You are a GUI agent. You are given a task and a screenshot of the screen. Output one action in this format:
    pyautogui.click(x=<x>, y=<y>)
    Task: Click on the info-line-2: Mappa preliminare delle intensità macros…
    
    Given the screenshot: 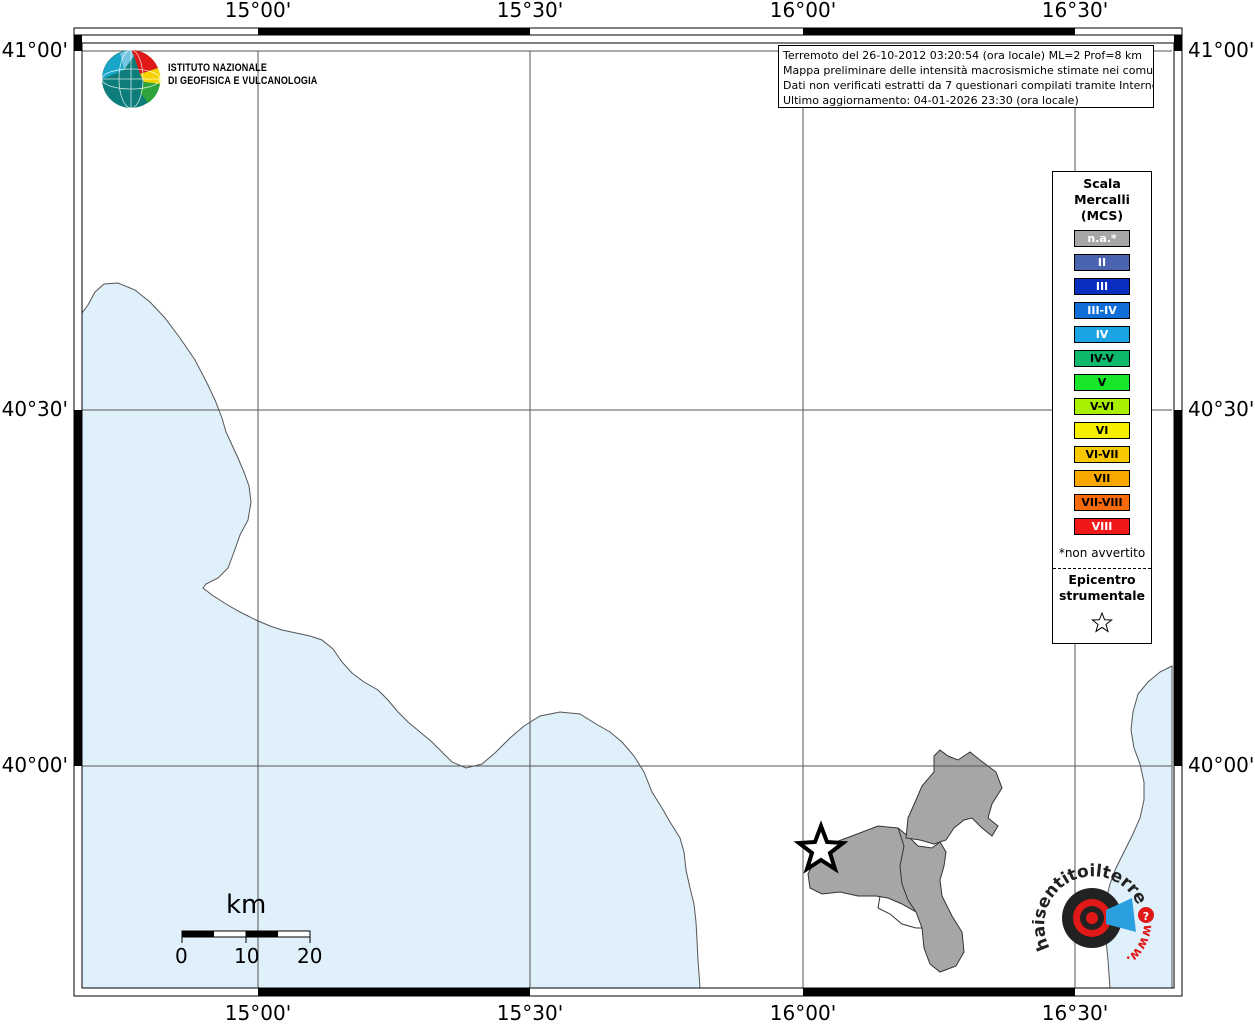 What is the action you would take?
    pyautogui.click(x=968, y=70)
    